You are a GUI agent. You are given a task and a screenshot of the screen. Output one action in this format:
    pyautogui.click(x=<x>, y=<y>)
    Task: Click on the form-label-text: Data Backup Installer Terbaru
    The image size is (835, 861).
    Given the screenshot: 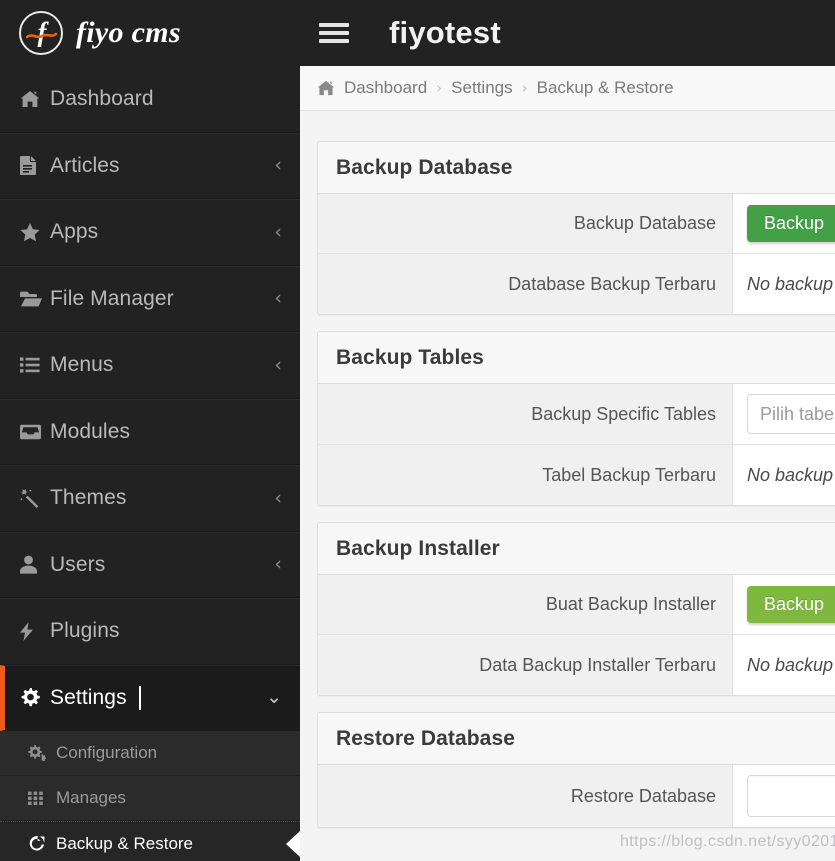 What is the action you would take?
    pyautogui.click(x=597, y=664)
    